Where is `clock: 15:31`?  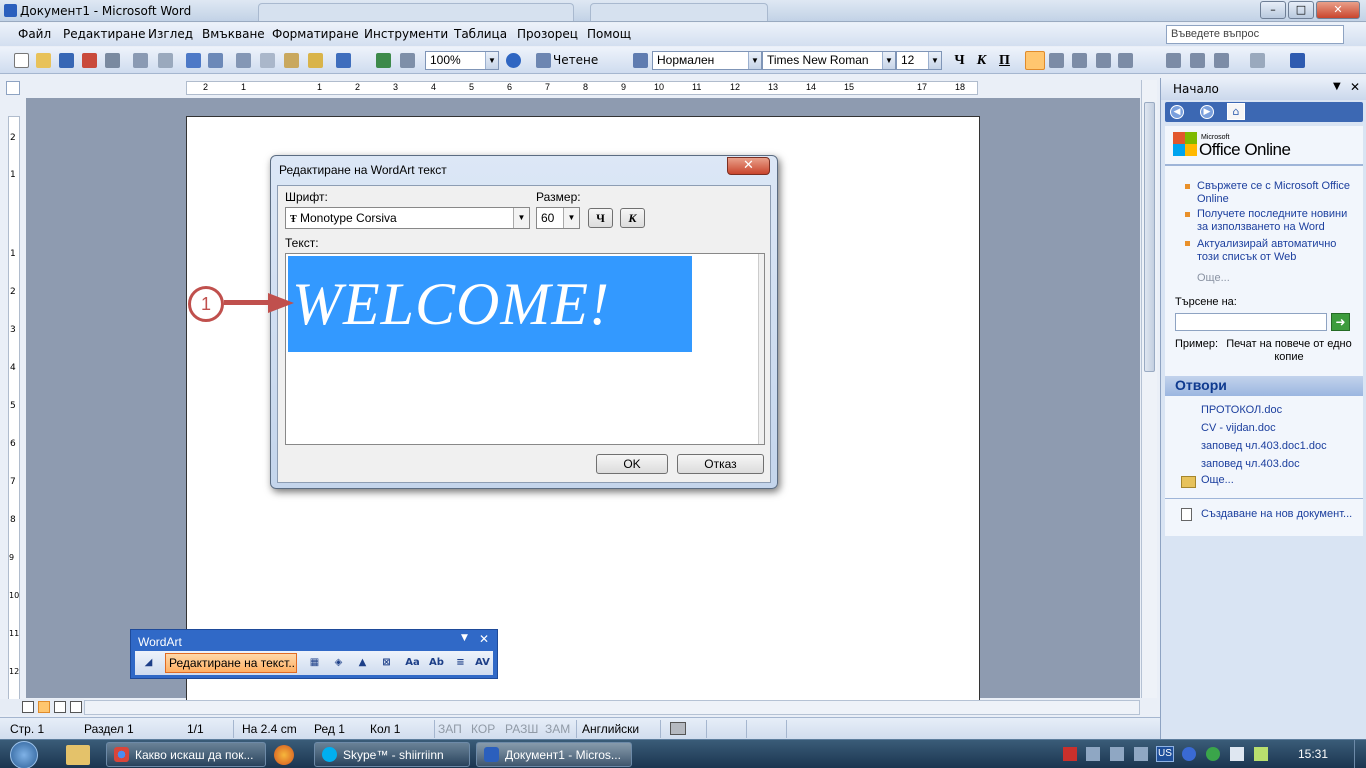 clock: 15:31 is located at coordinates (1313, 754).